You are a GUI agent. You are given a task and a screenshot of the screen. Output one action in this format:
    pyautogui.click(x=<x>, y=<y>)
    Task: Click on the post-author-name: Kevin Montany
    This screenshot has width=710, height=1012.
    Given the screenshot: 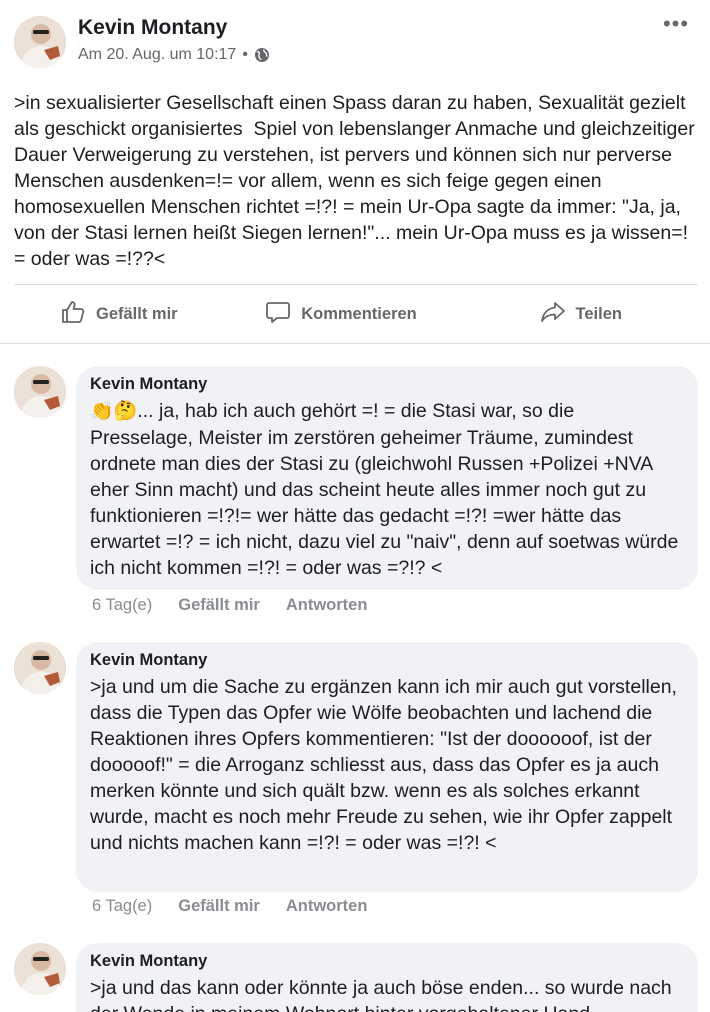 What is the action you would take?
    pyautogui.click(x=152, y=28)
    